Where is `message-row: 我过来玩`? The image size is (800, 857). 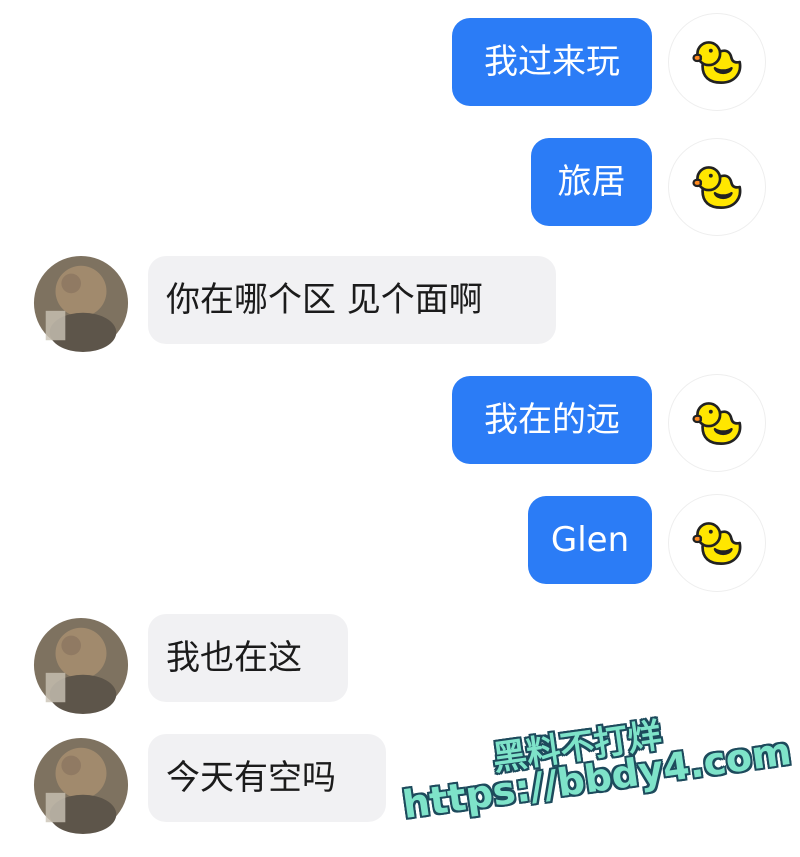
message-row: 我过来玩 is located at coordinates (400, 62).